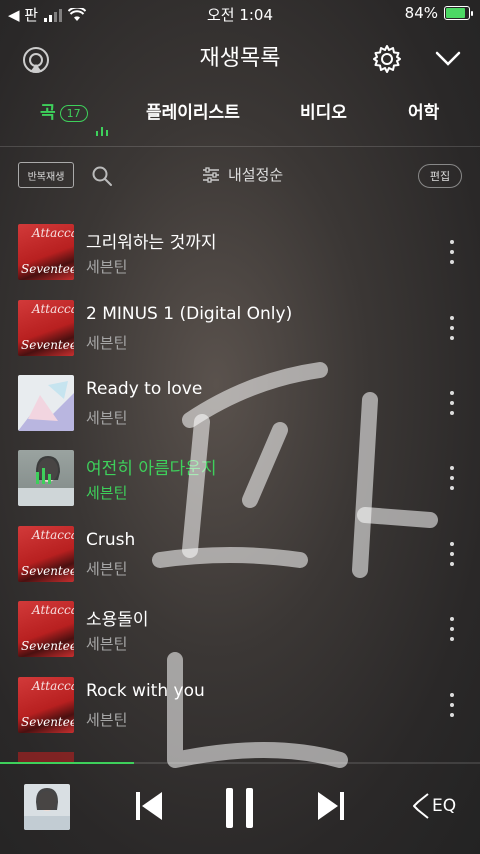 This screenshot has height=854, width=480. What do you see at coordinates (151, 243) in the screenshot?
I see `song-title: 그리워하는 것까지` at bounding box center [151, 243].